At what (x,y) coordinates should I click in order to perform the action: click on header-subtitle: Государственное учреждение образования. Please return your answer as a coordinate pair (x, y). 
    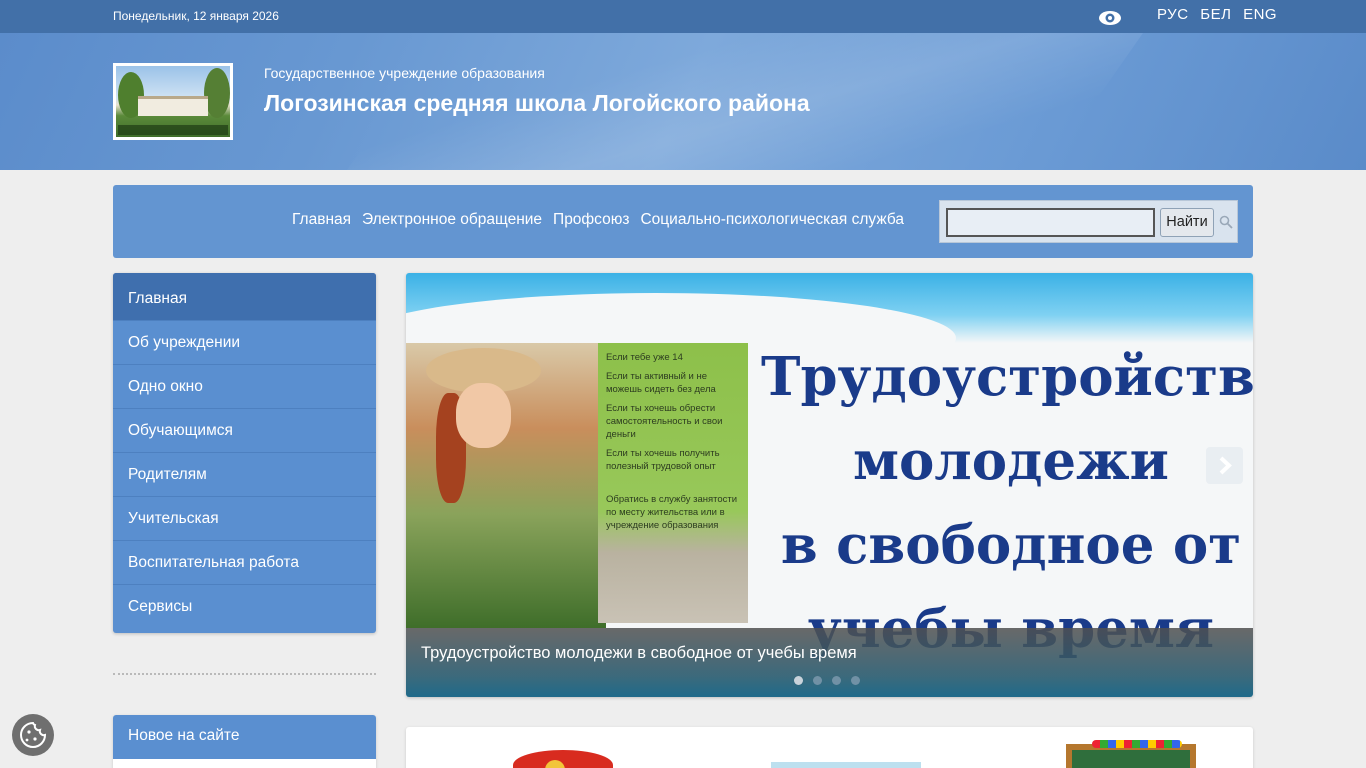
    Looking at the image, I should click on (404, 73).